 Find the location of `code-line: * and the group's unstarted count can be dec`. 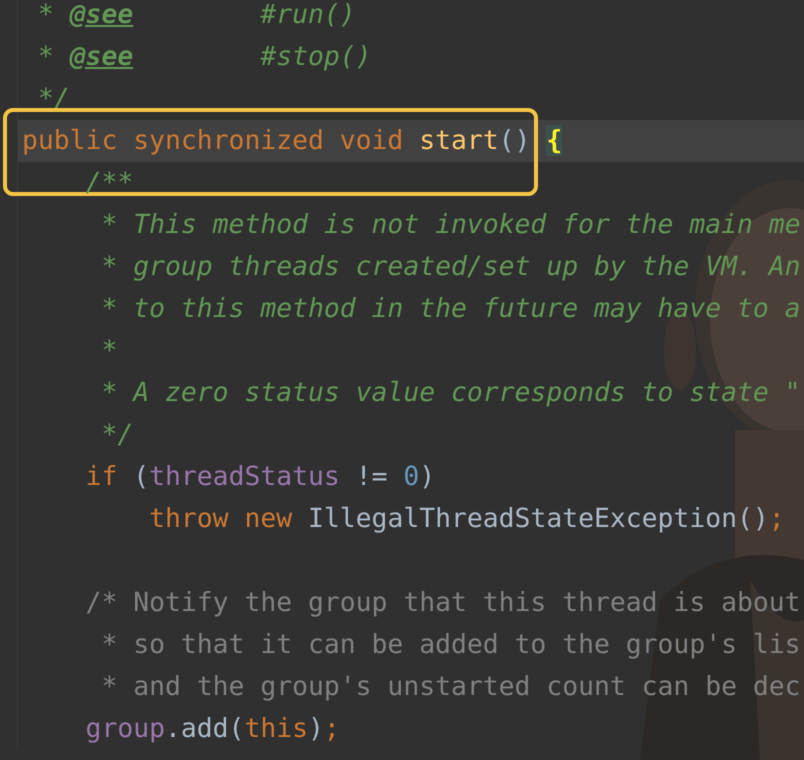

code-line: * and the group's unstarted count can be dec is located at coordinates (450, 687).